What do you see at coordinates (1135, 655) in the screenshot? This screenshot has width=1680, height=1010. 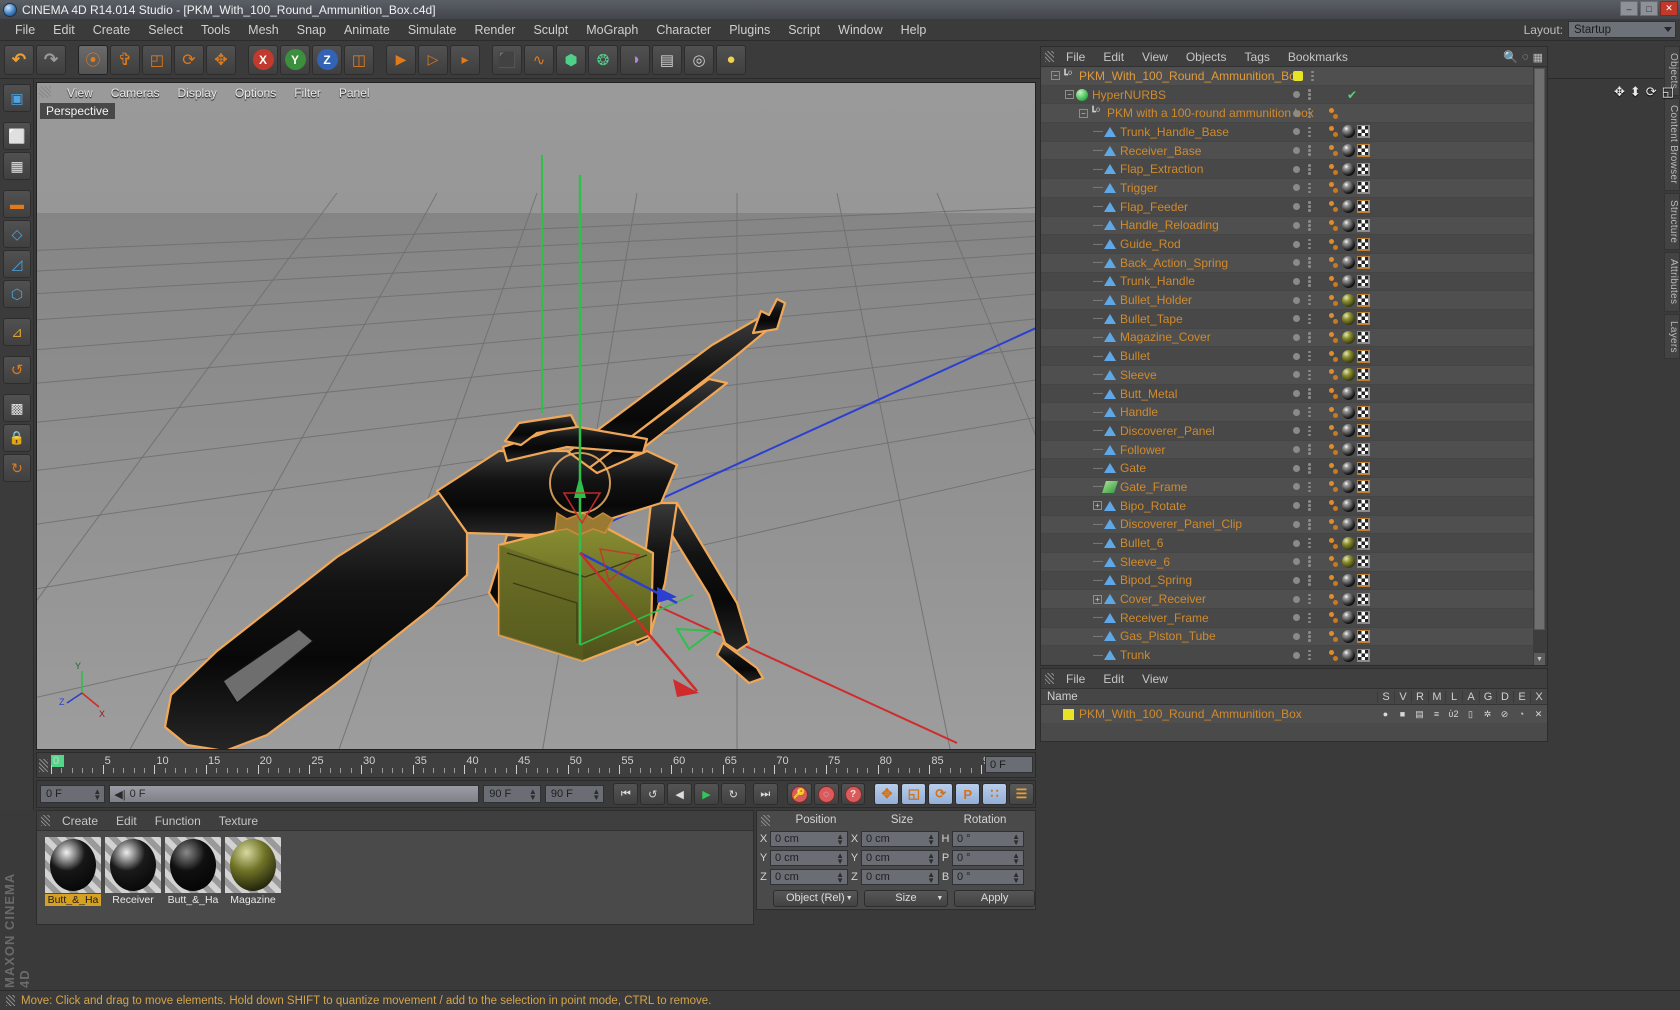 I see `object-name: Trunk` at bounding box center [1135, 655].